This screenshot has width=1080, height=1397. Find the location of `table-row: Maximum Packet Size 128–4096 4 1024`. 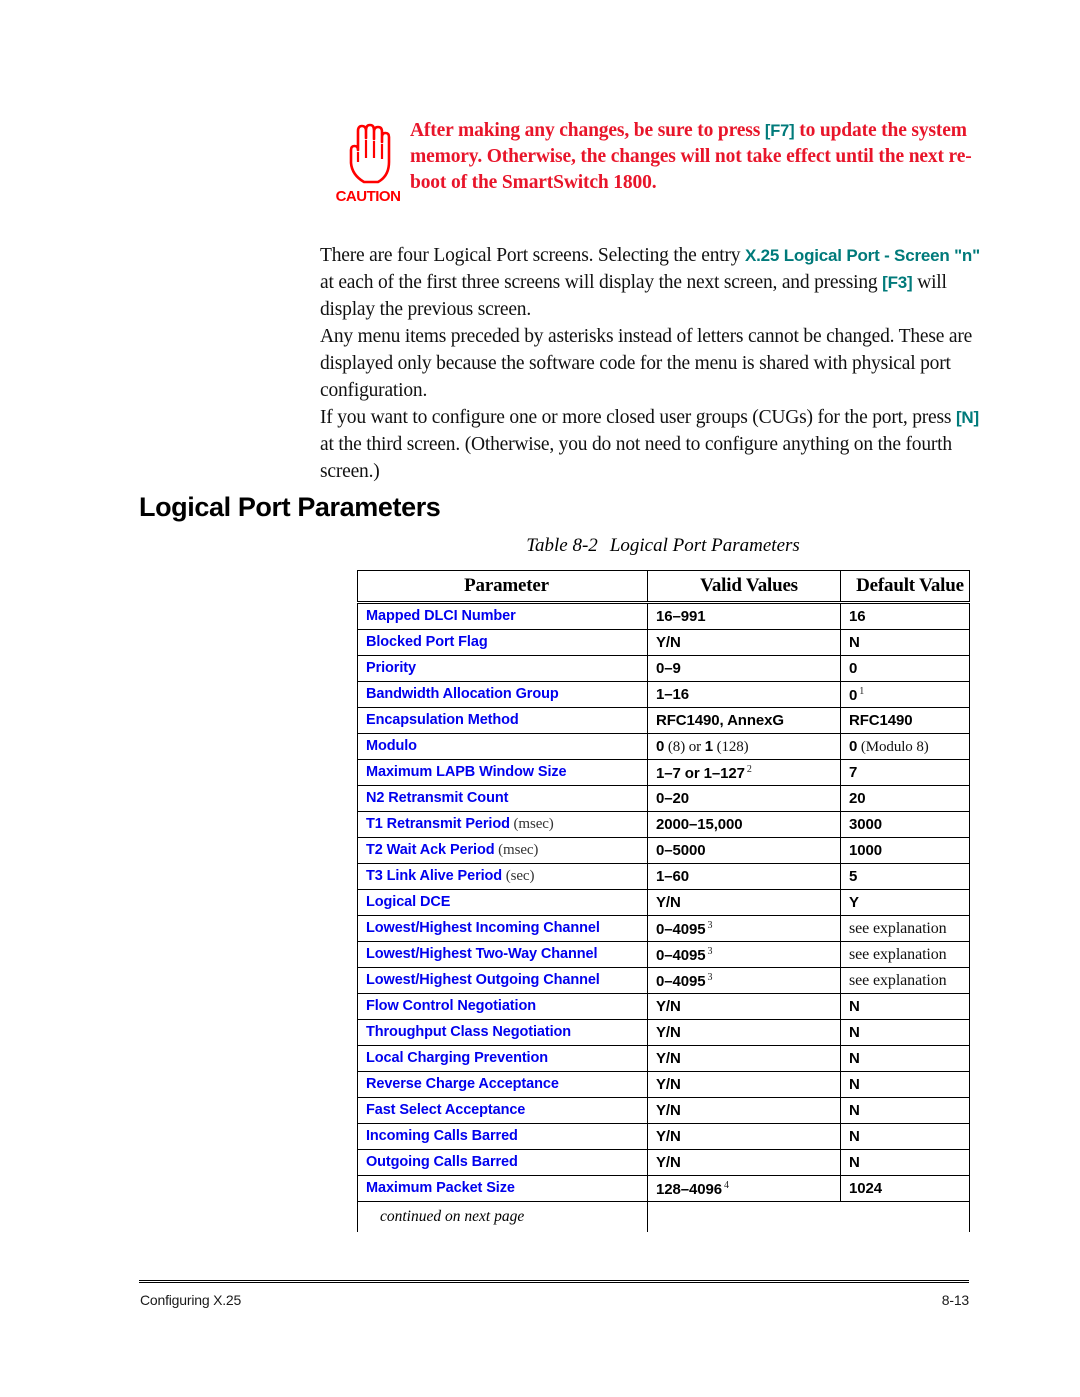

table-row: Maximum Packet Size 128–4096 4 1024 is located at coordinates (663, 1188).